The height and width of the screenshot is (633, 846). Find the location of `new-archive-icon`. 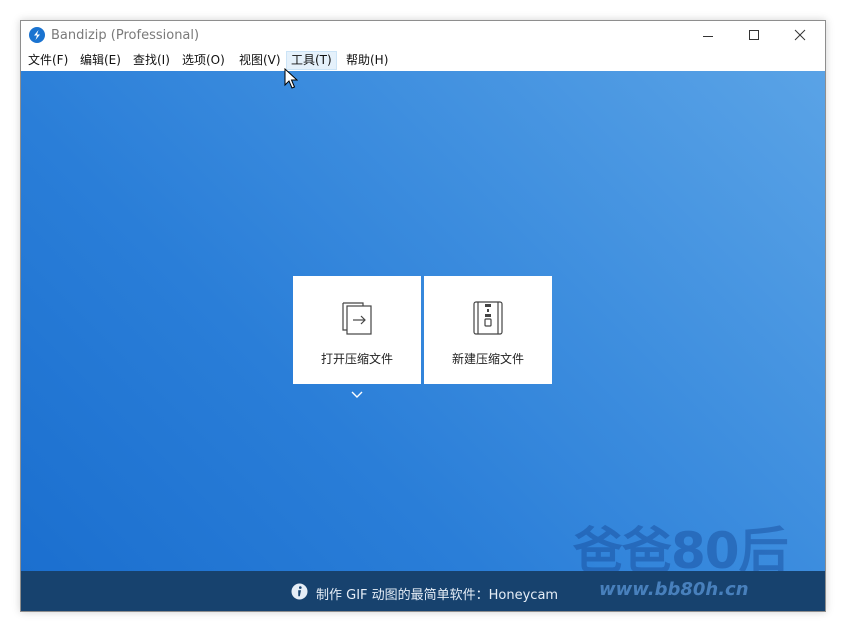

new-archive-icon is located at coordinates (488, 318).